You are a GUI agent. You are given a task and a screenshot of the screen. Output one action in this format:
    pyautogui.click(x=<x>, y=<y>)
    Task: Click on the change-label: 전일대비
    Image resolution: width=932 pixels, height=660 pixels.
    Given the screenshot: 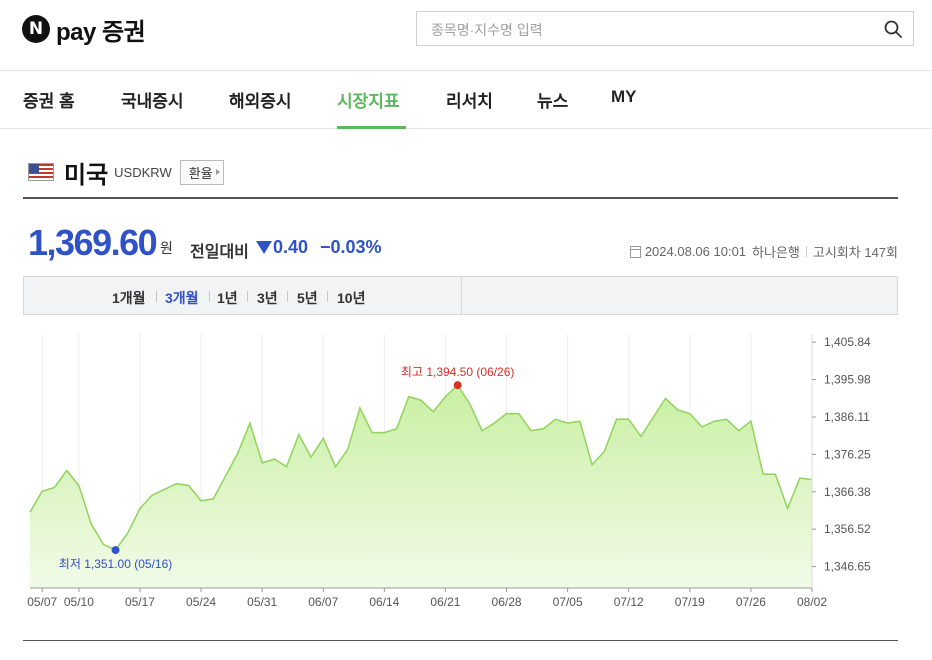 What is the action you would take?
    pyautogui.click(x=219, y=252)
    